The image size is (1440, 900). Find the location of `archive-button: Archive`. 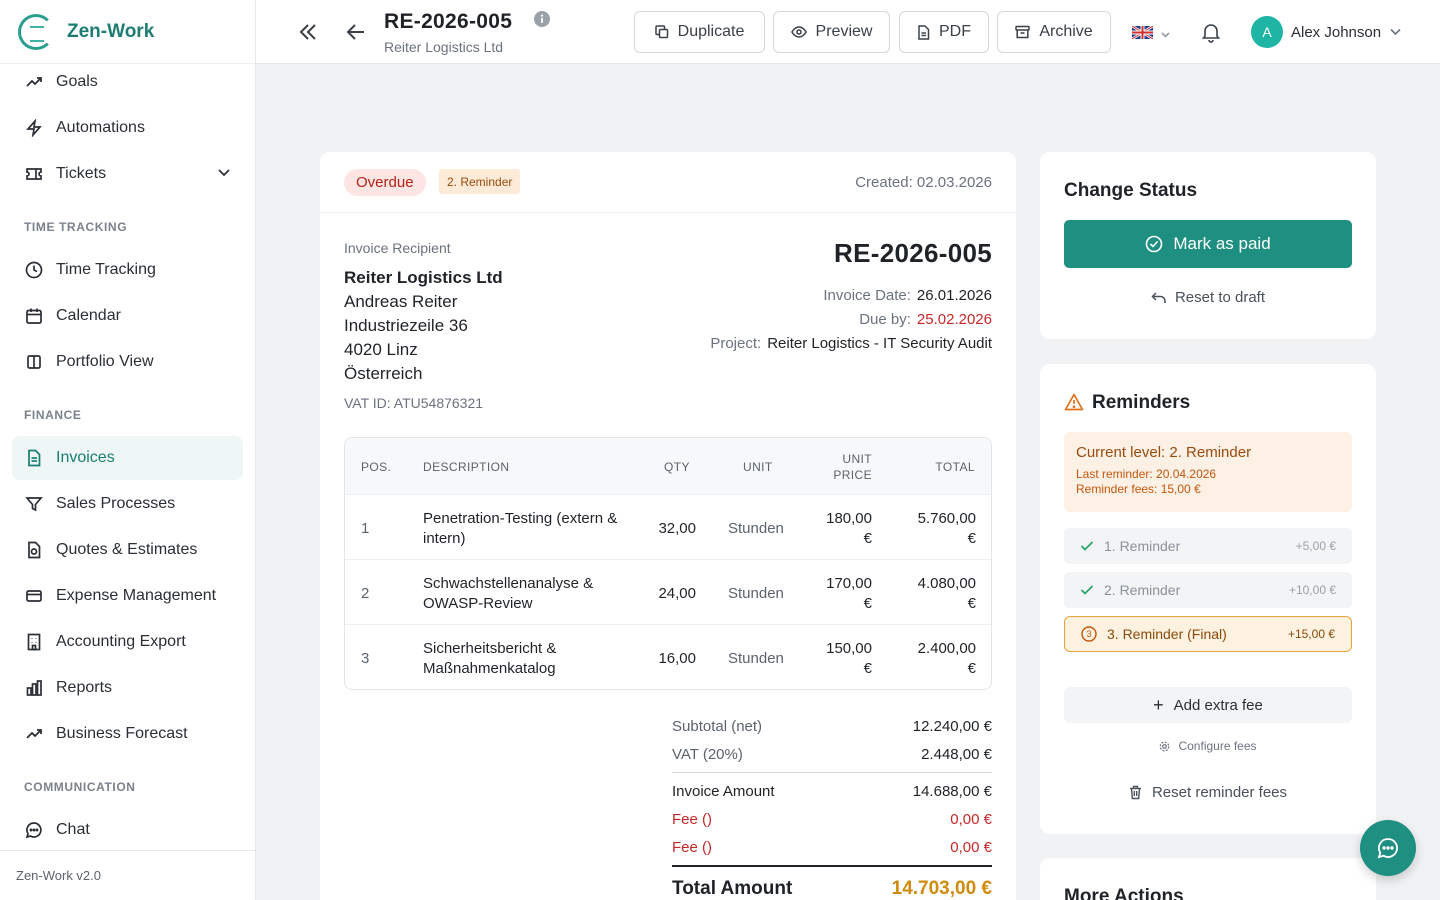

archive-button: Archive is located at coordinates (1054, 32).